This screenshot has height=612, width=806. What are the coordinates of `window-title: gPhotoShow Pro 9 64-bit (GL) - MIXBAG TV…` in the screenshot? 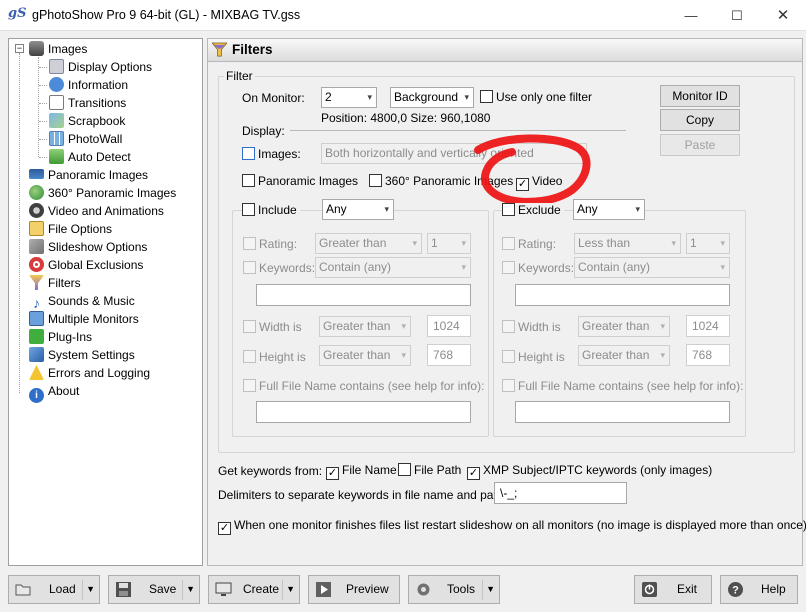 It's located at (166, 15).